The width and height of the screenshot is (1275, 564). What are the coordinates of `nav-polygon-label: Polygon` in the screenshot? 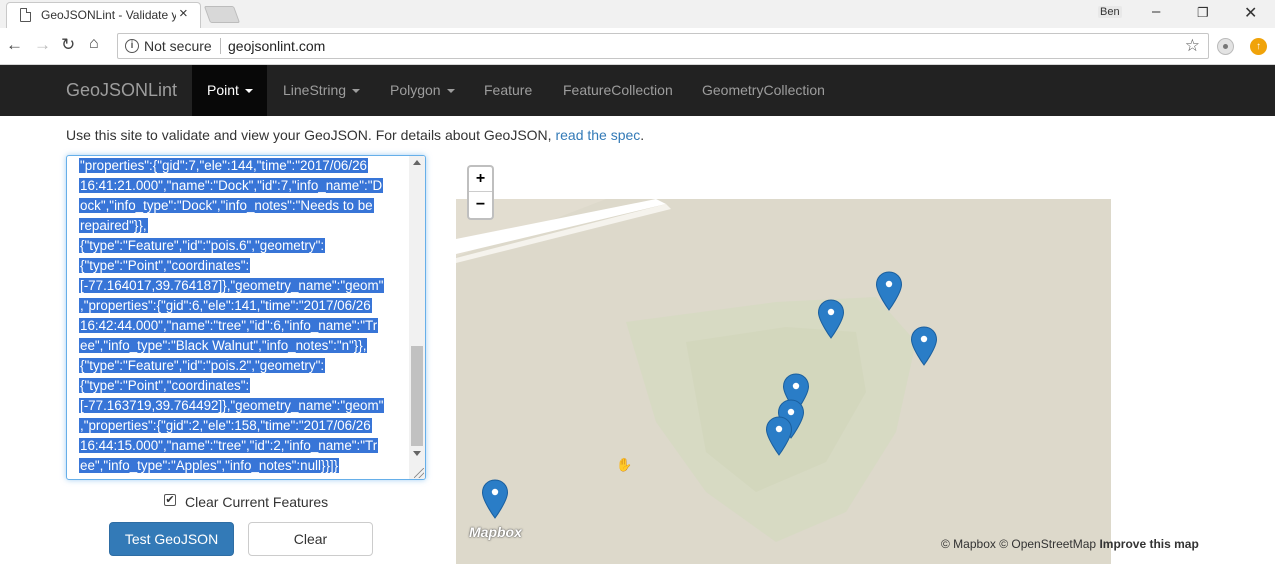 It's located at (415, 90).